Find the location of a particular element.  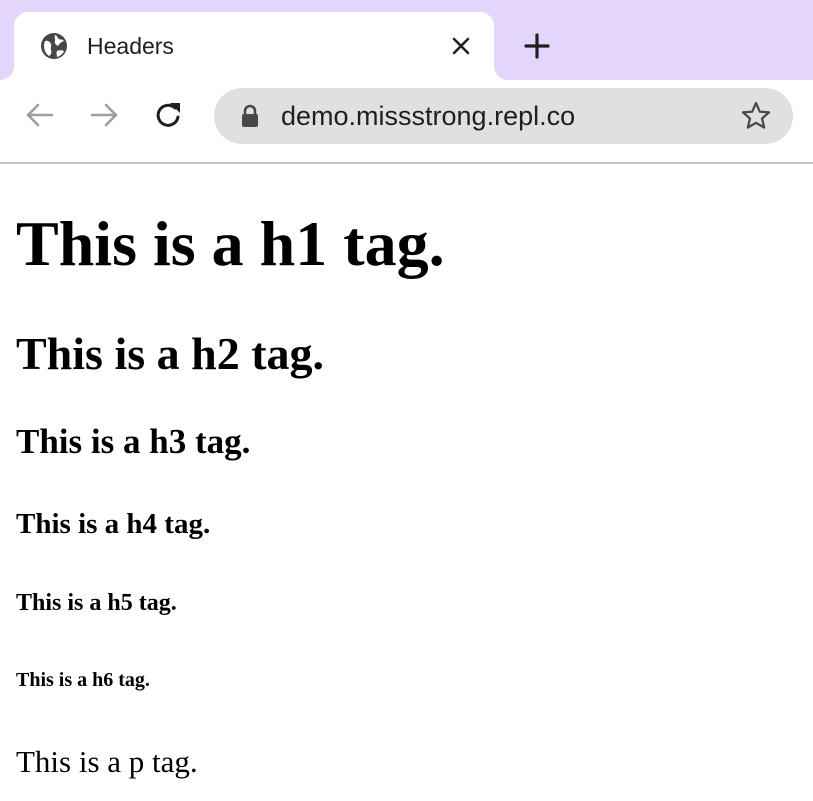

tab-title: Headers is located at coordinates (130, 46).